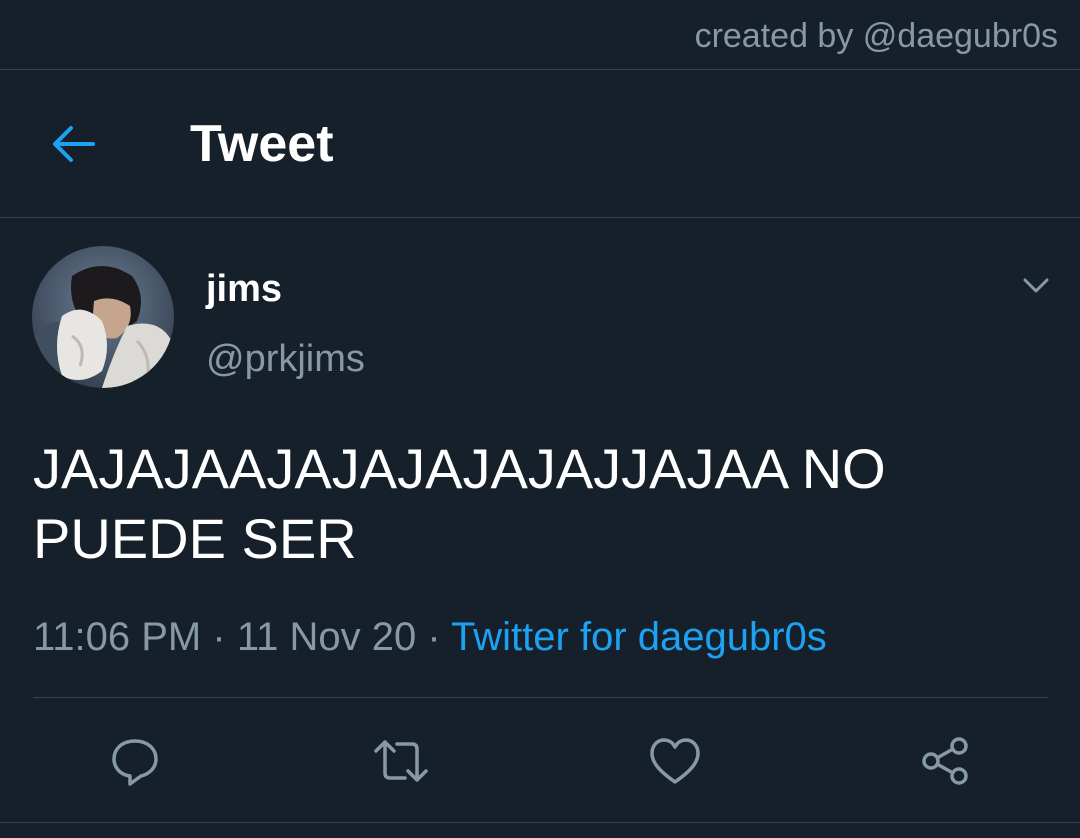  What do you see at coordinates (639, 637) in the screenshot?
I see `tweet-source-link: Twitter for daegubr0s` at bounding box center [639, 637].